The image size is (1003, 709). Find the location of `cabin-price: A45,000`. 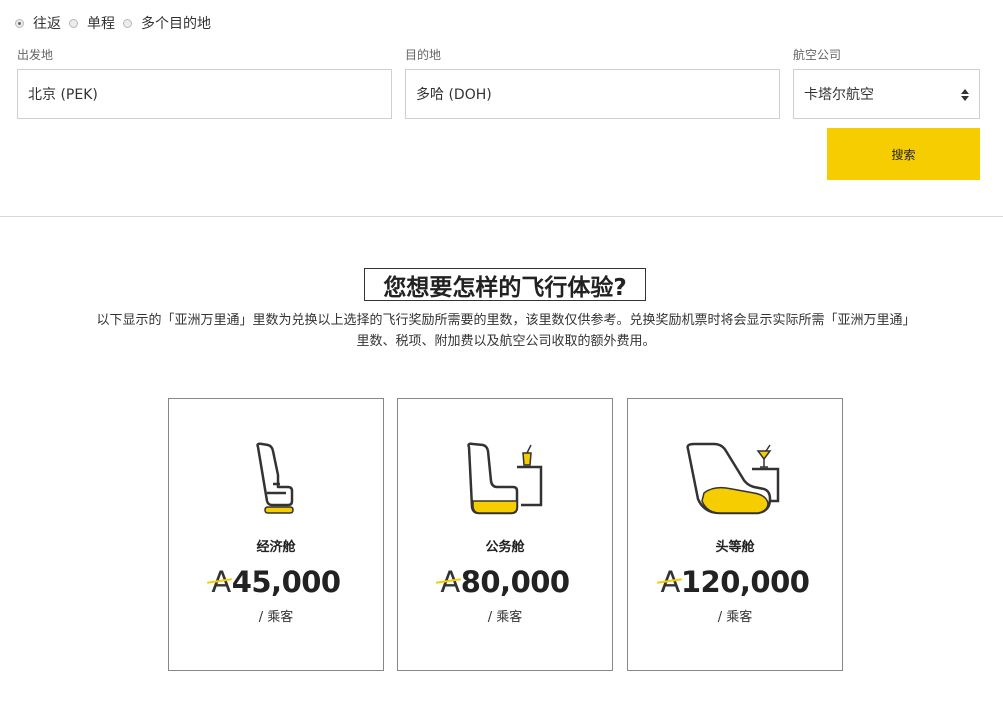

cabin-price: A45,000 is located at coordinates (276, 582).